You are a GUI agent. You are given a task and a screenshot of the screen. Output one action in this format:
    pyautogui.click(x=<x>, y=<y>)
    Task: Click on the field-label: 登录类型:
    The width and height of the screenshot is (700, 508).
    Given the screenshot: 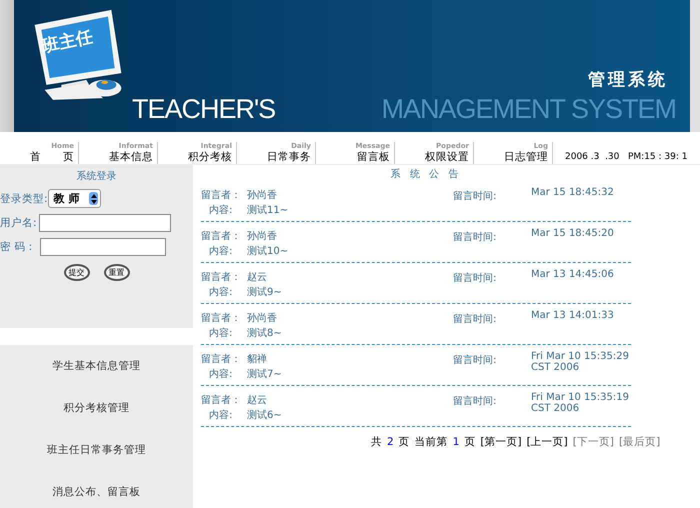 What is the action you would take?
    pyautogui.click(x=24, y=199)
    